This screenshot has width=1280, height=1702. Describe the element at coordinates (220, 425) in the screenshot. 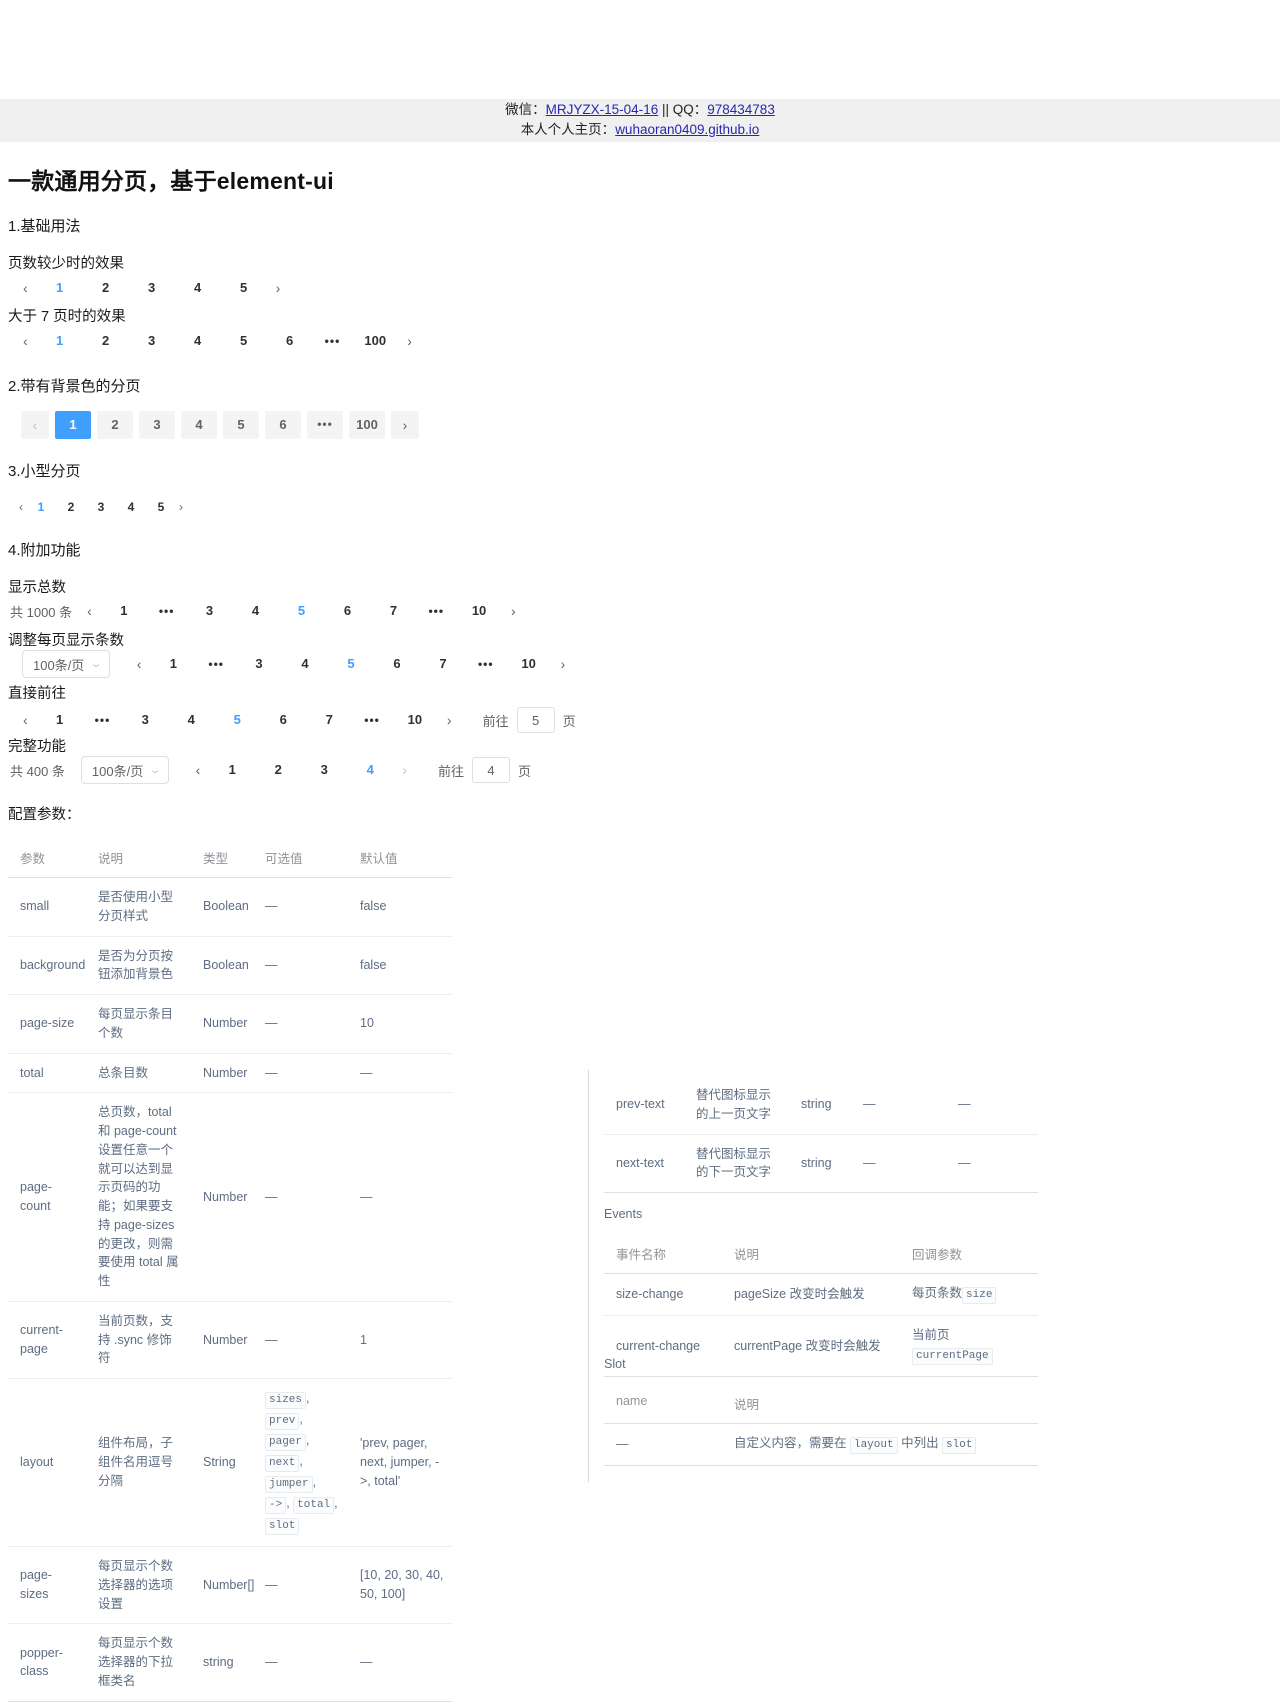

I see `pagination-background: ‹ 1 2 3 4 5 6 ••• 100 ›` at that location.